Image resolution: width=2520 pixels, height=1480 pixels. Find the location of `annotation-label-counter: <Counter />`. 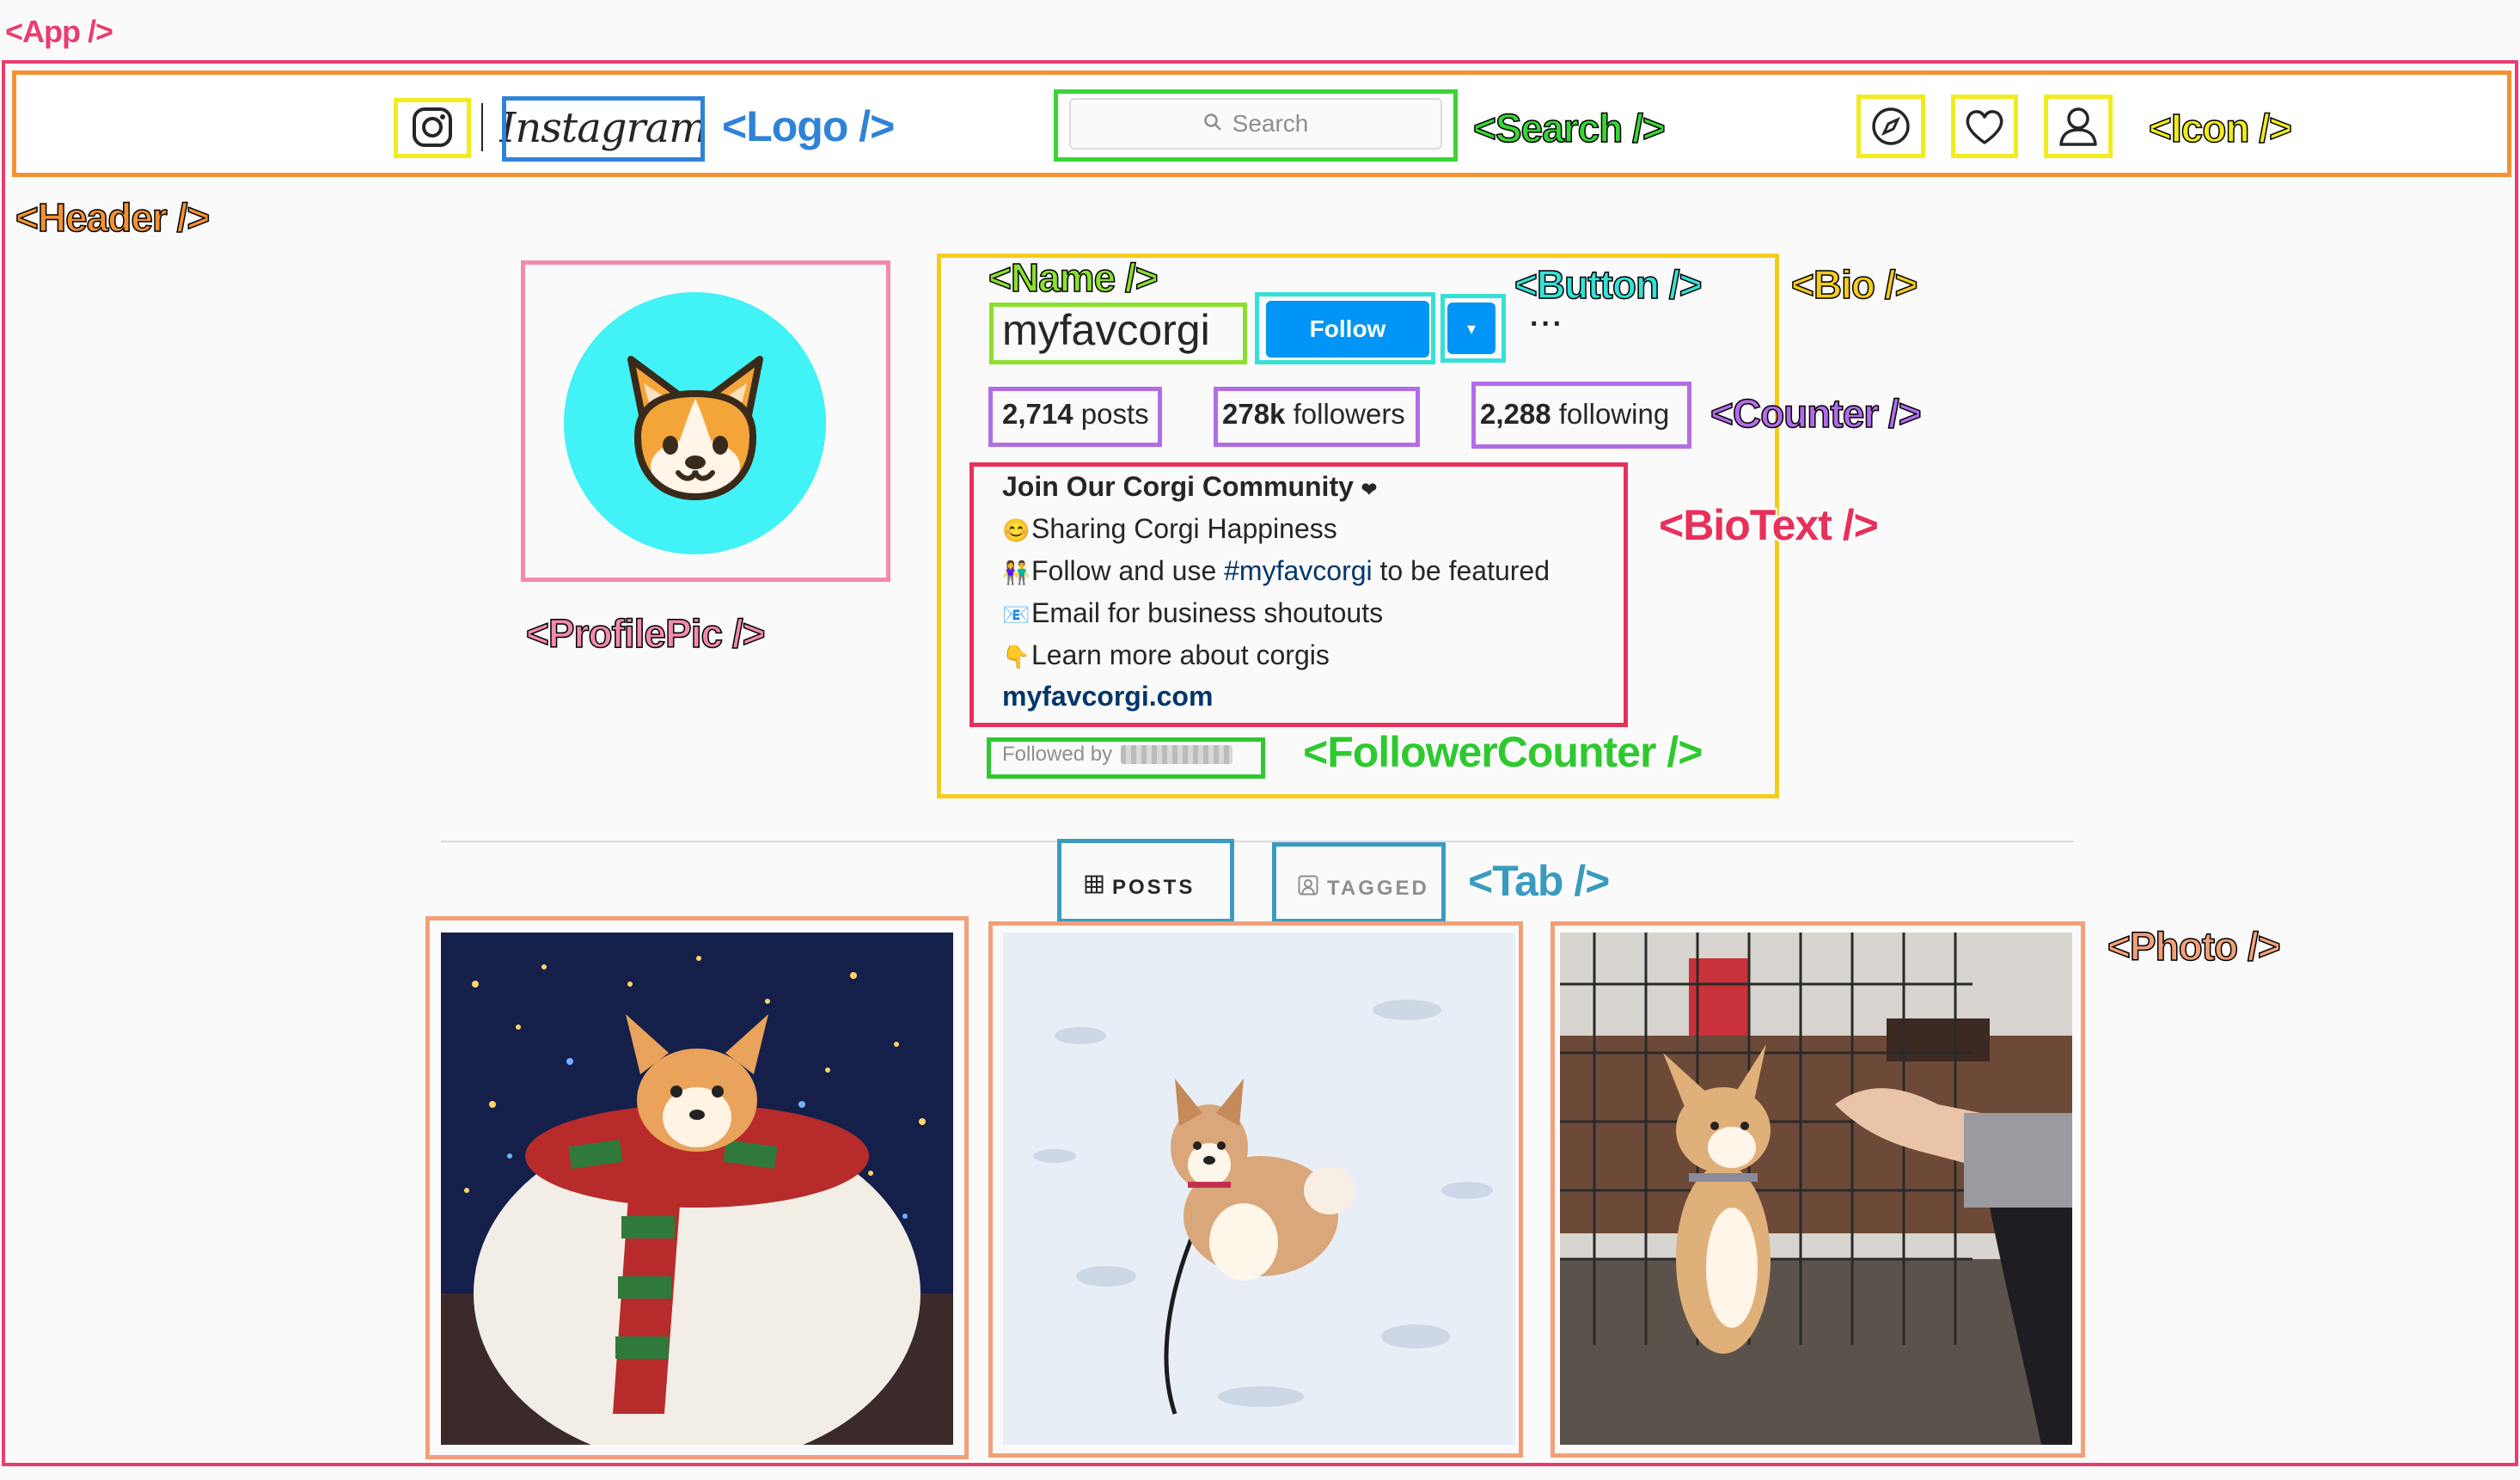

annotation-label-counter: <Counter /> is located at coordinates (1816, 413).